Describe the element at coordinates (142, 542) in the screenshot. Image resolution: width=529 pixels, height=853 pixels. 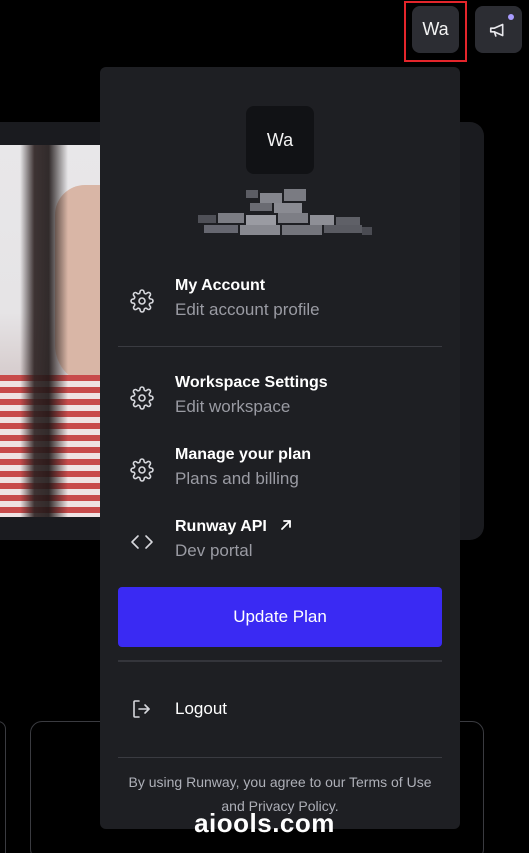
I see `code-icon` at that location.